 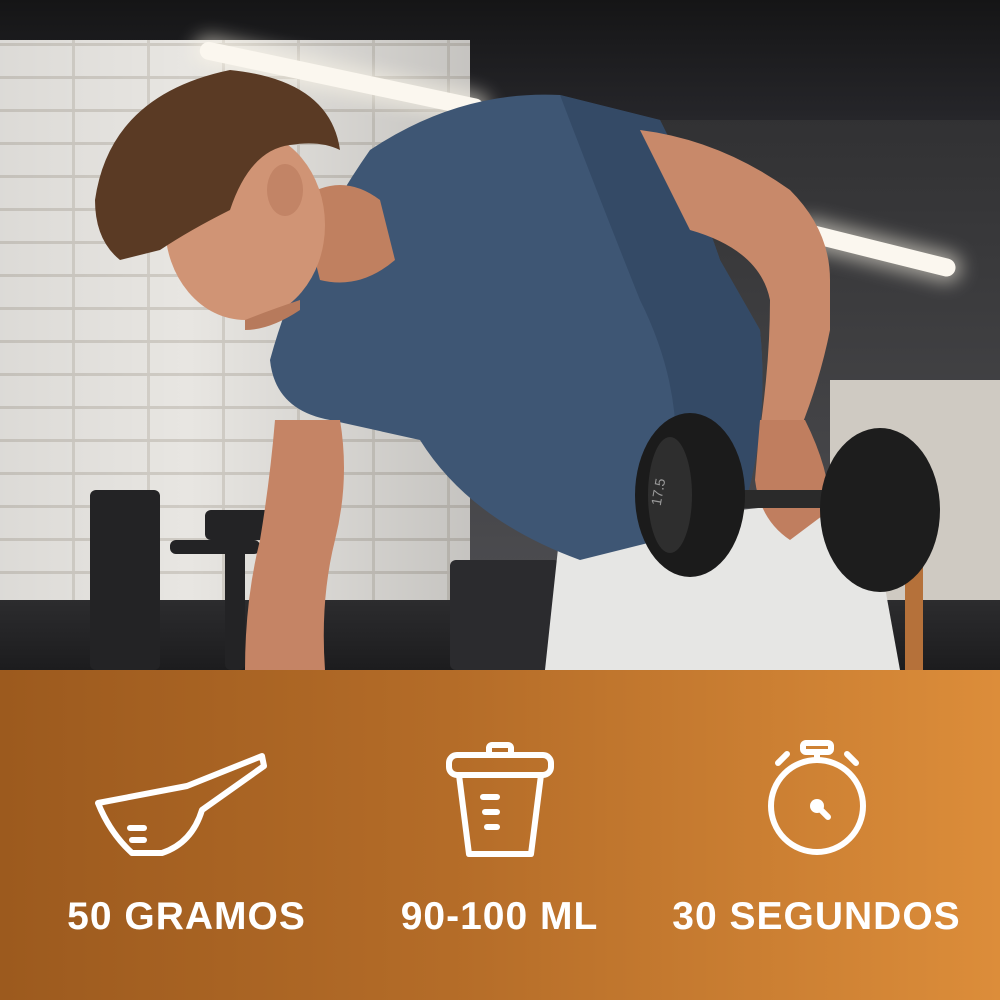 What do you see at coordinates (499, 799) in the screenshot?
I see `shaker-cup-icon` at bounding box center [499, 799].